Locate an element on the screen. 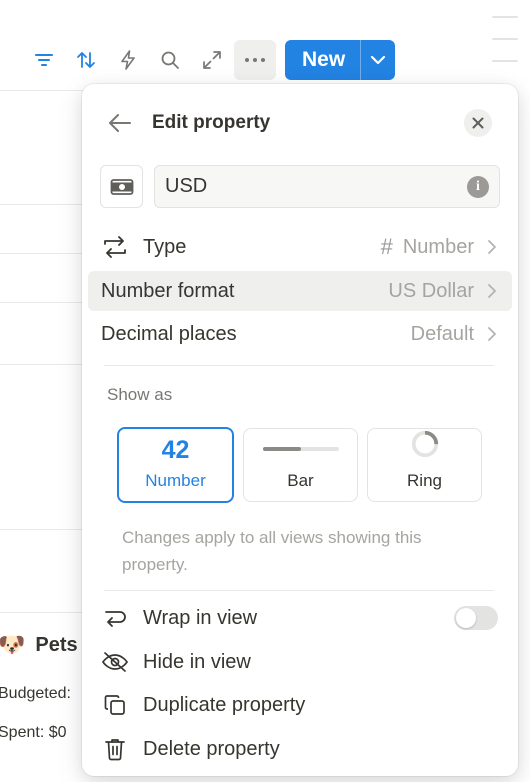 The height and width of the screenshot is (782, 530). arrow-left-icon is located at coordinates (120, 123).